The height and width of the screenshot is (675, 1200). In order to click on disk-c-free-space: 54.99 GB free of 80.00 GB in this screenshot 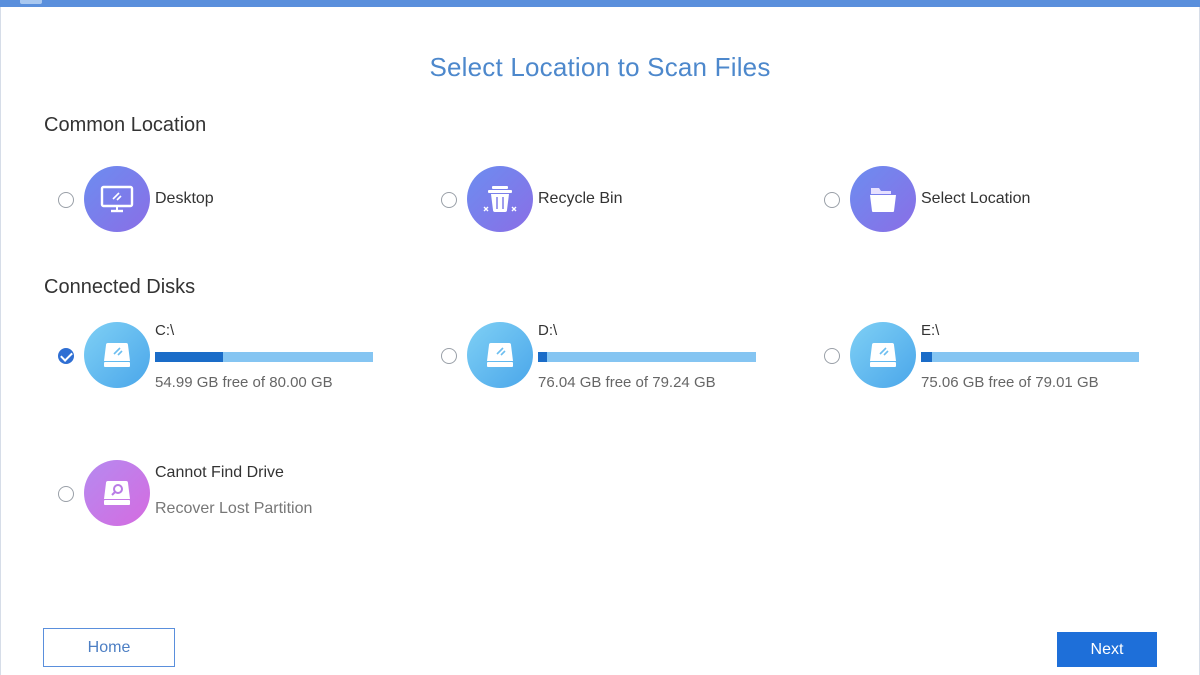, I will do `click(244, 382)`.